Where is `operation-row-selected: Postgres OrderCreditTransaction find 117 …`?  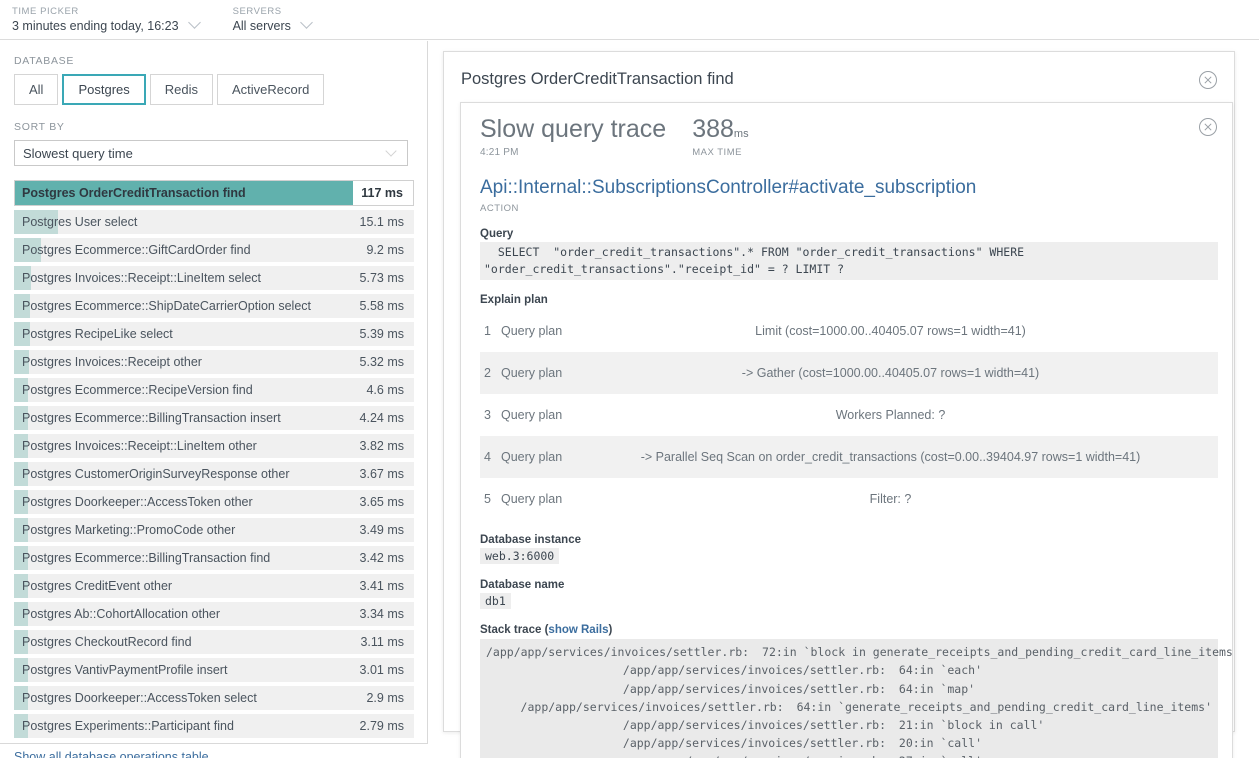
operation-row-selected: Postgres OrderCreditTransaction find 117 … is located at coordinates (214, 193).